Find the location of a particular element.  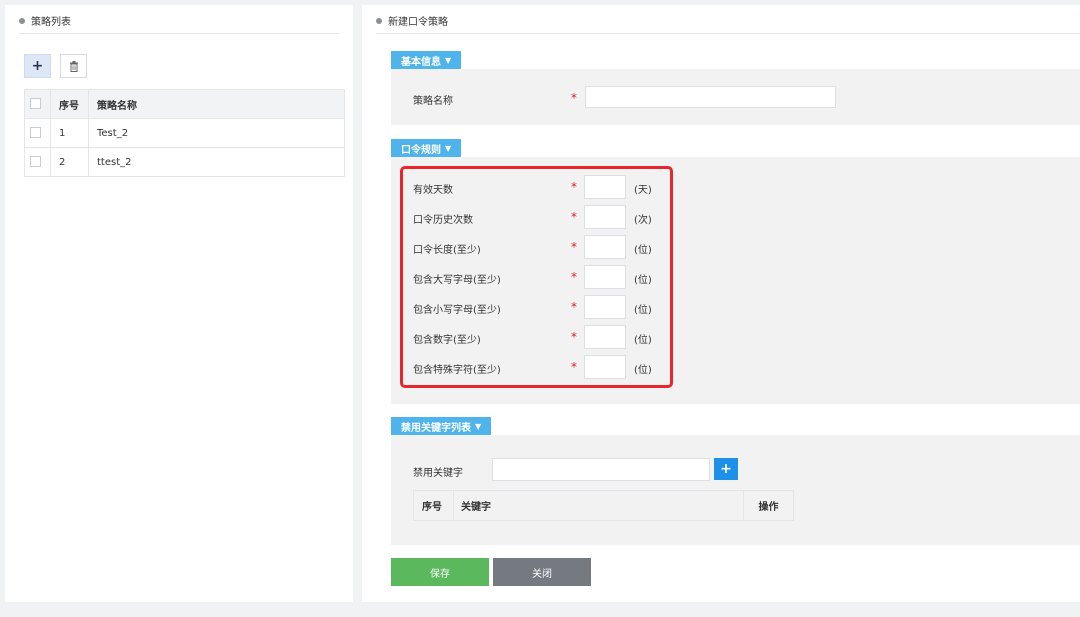

kw-header-keyword: 关键字 is located at coordinates (599, 505).